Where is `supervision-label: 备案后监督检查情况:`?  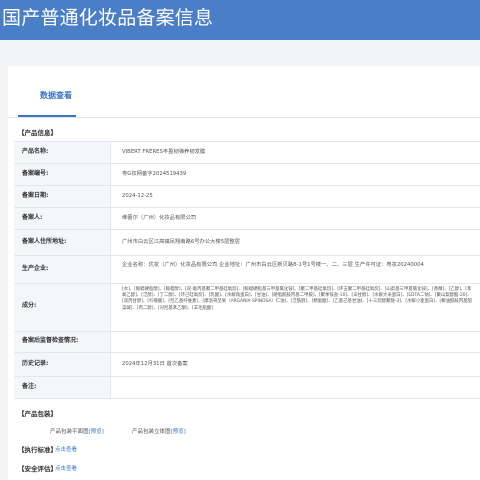 supervision-label: 备案后监督检查情况: is located at coordinates (50, 340).